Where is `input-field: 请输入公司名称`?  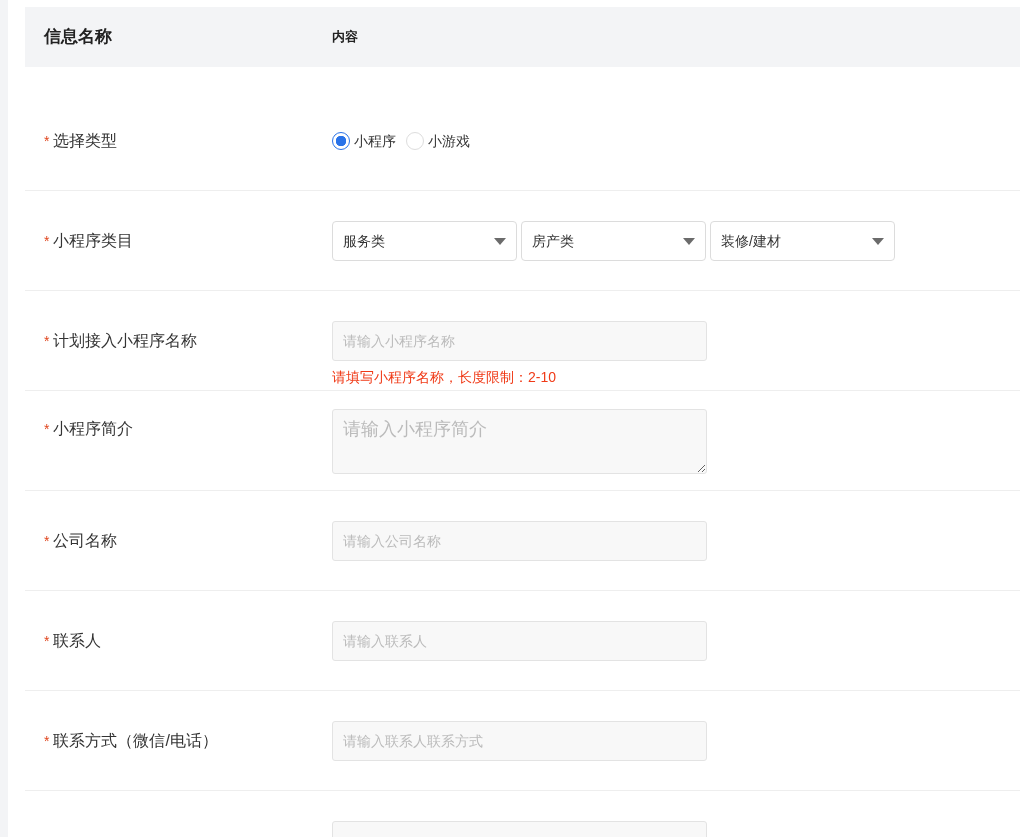
input-field: 请输入公司名称 is located at coordinates (519, 541).